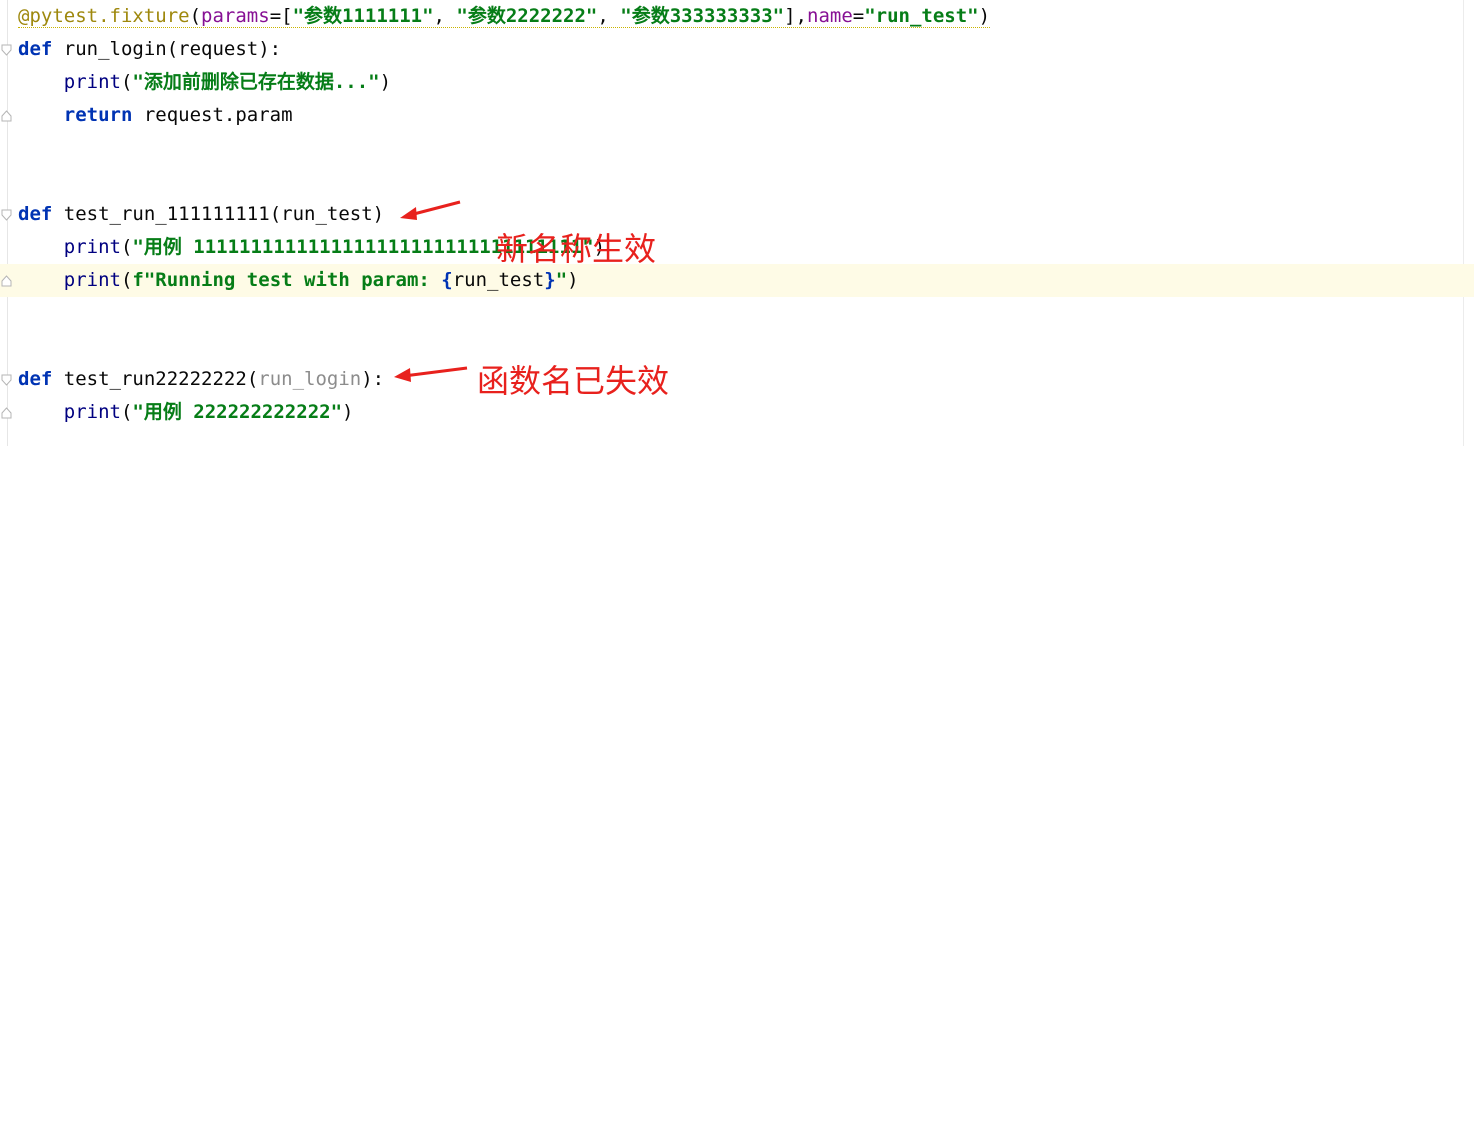 The image size is (1474, 1129). What do you see at coordinates (281, 16) in the screenshot?
I see `operator-token: =[` at bounding box center [281, 16].